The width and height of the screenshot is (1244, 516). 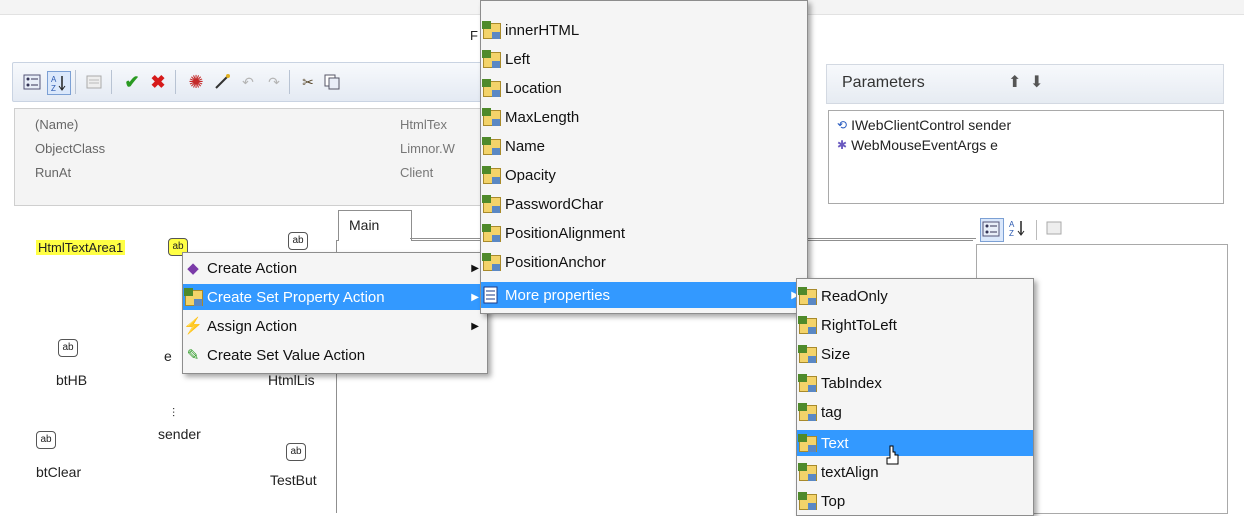 I want to click on menu-item-label: RightToLeft, so click(x=859, y=325).